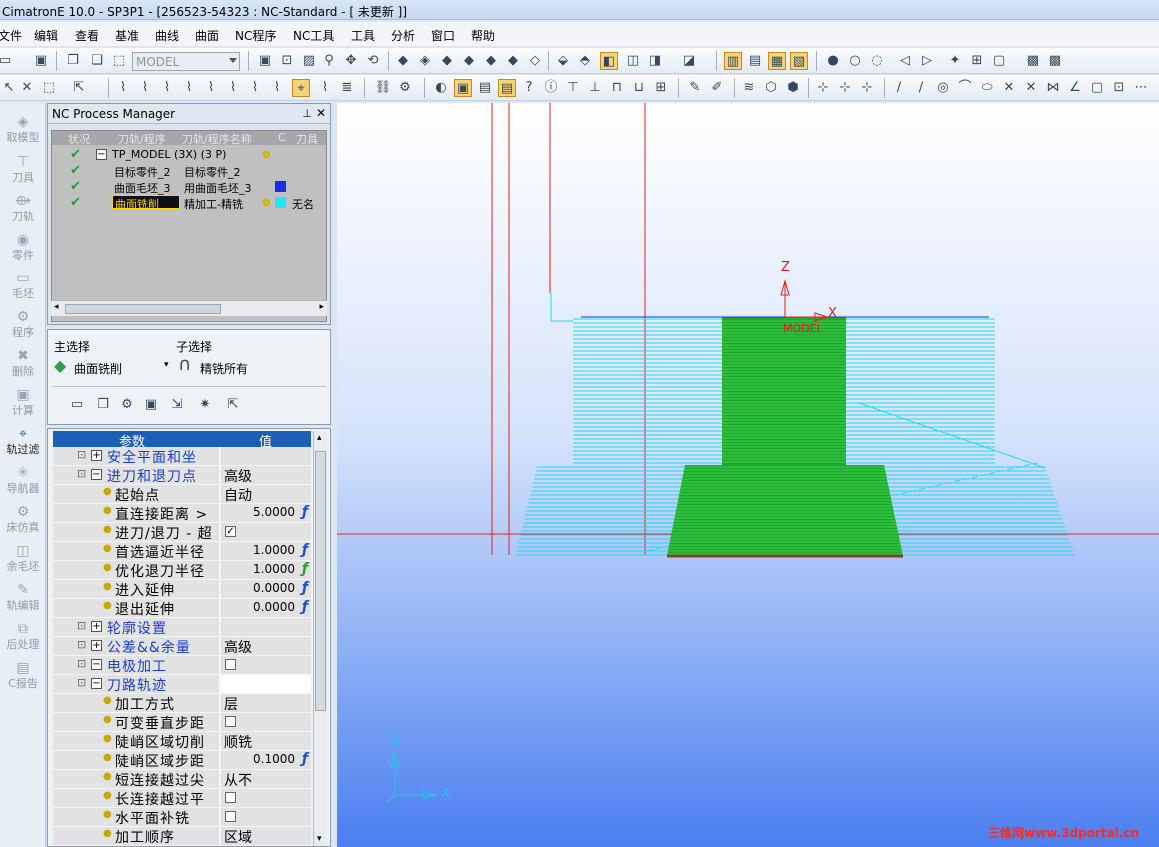 The image size is (1159, 847). What do you see at coordinates (182, 627) in the screenshot?
I see `param-row-contour: ⊡ + 轮廓设置` at bounding box center [182, 627].